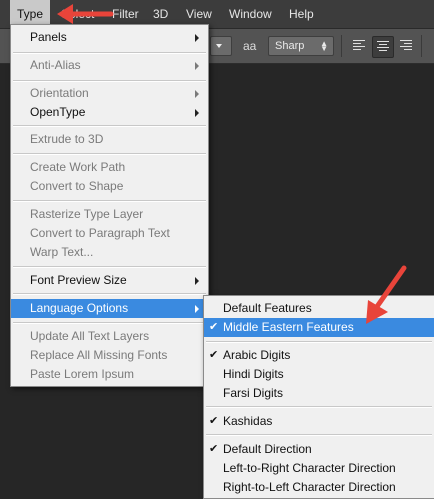 This screenshot has height=499, width=434. Describe the element at coordinates (78, 167) in the screenshot. I see `menu-item-create-work-path: Create Work Path` at that location.